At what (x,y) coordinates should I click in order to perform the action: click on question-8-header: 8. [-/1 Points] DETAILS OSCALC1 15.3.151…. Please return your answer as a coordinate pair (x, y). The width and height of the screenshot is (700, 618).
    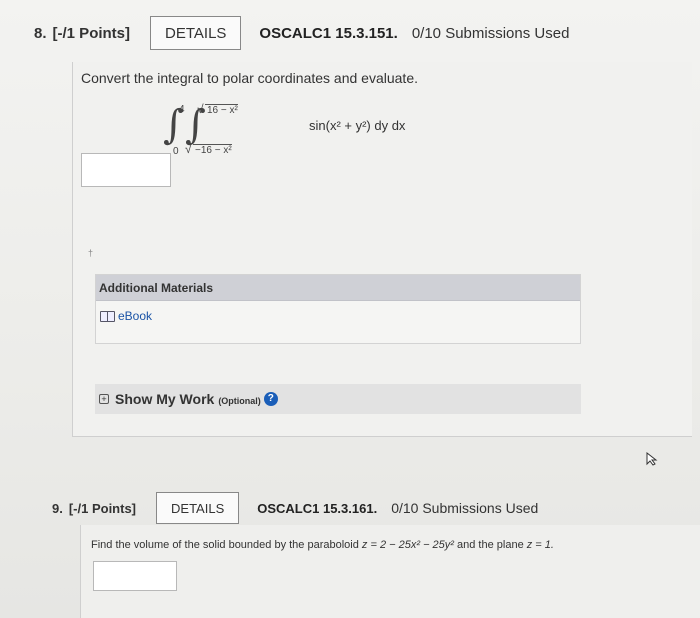
    Looking at the image, I should click on (301, 33).